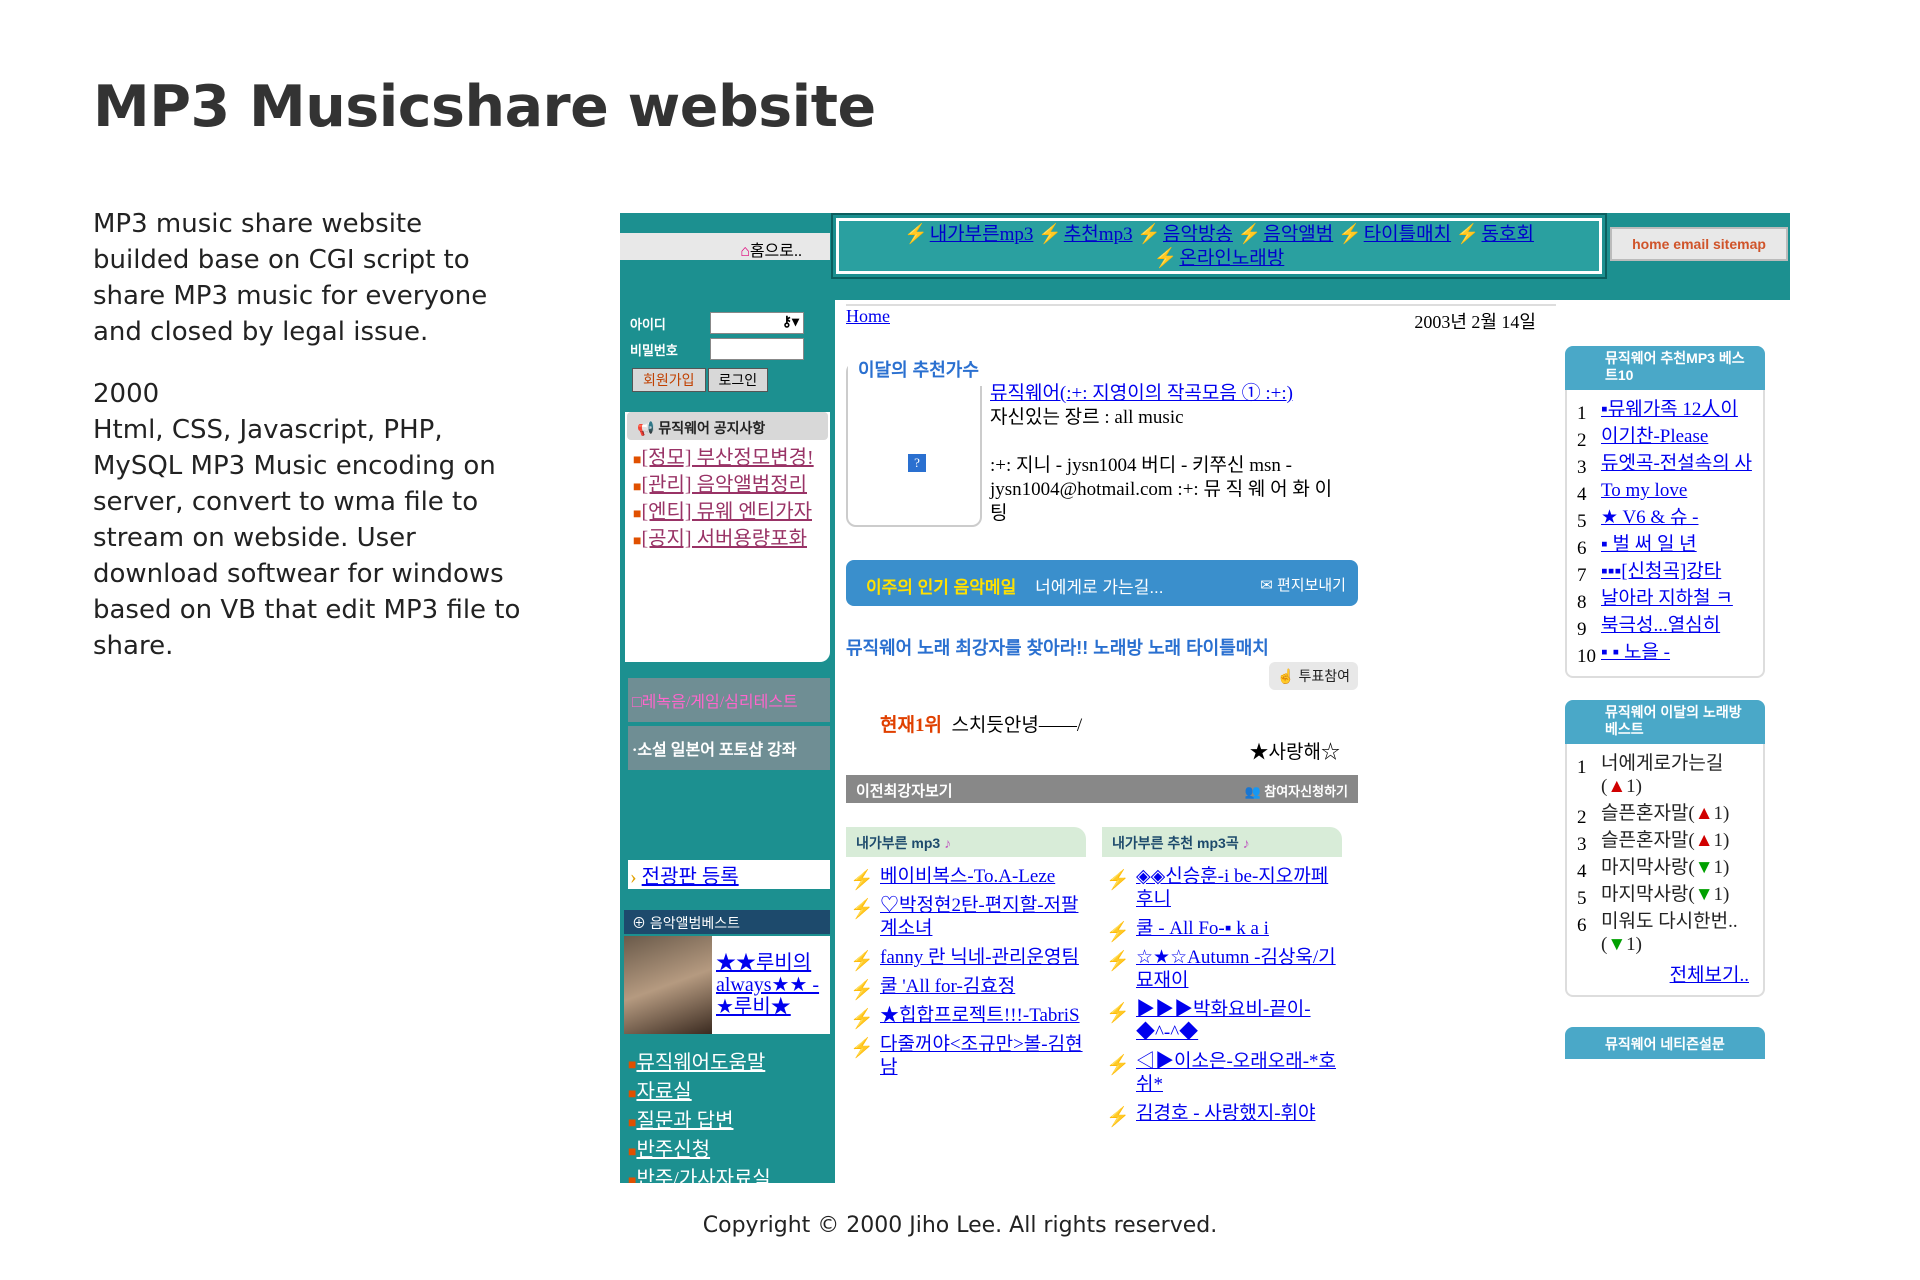 Image resolution: width=1920 pixels, height=1280 pixels. Describe the element at coordinates (1582, 494) in the screenshot. I see `rank-number: 4` at that location.